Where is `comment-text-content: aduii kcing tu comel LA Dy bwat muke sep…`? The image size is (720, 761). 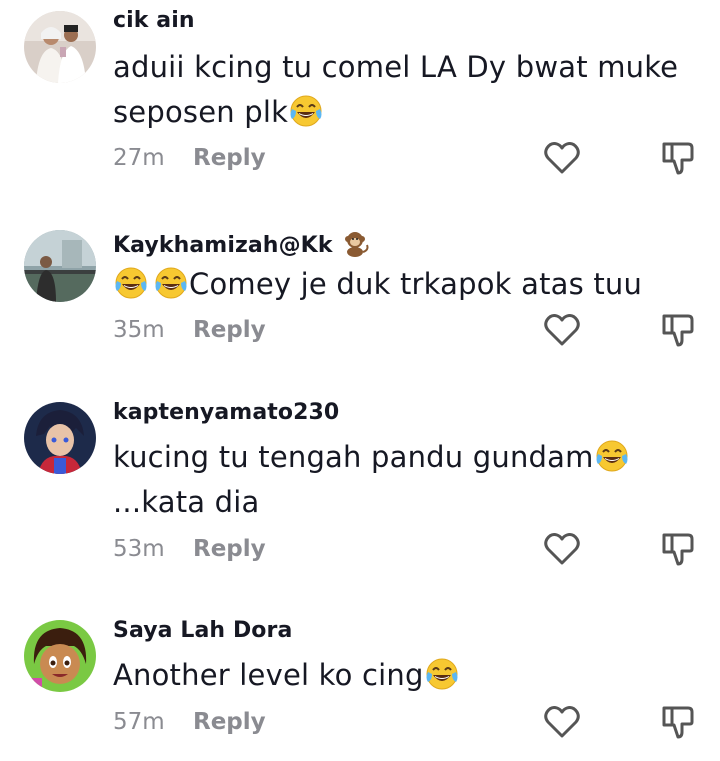
comment-text-content: aduii kcing tu comel LA Dy bwat muke sep… is located at coordinates (396, 89).